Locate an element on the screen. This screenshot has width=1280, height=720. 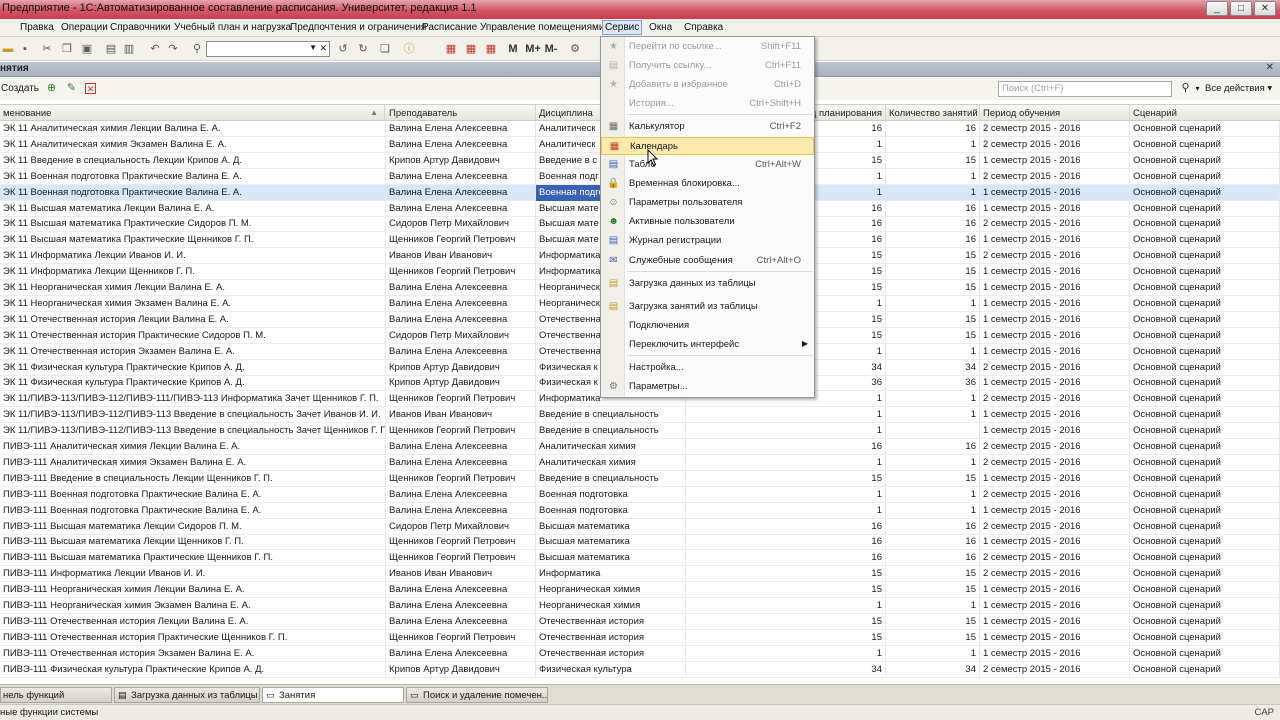
table-icon: ▦ is located at coordinates (451, 49).